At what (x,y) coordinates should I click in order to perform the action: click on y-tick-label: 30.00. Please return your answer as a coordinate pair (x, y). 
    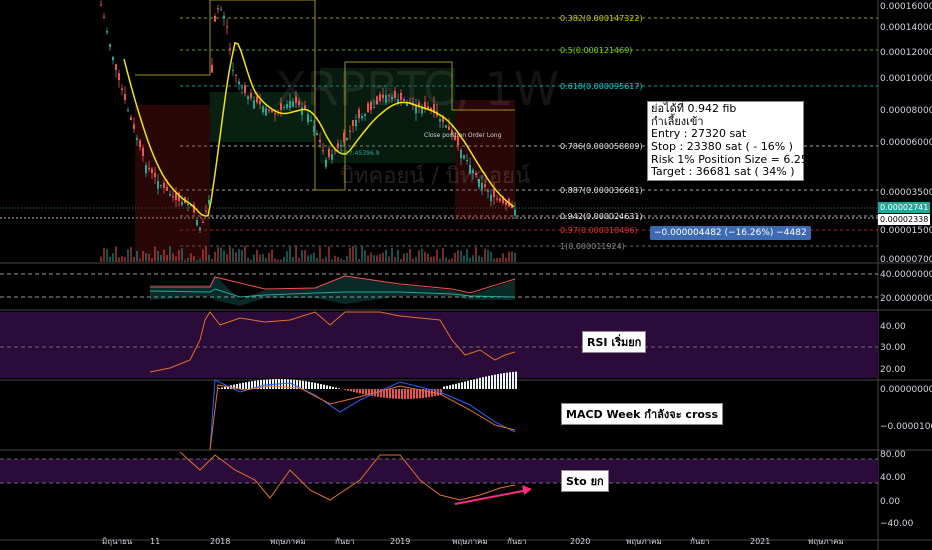
    Looking at the image, I should click on (893, 348).